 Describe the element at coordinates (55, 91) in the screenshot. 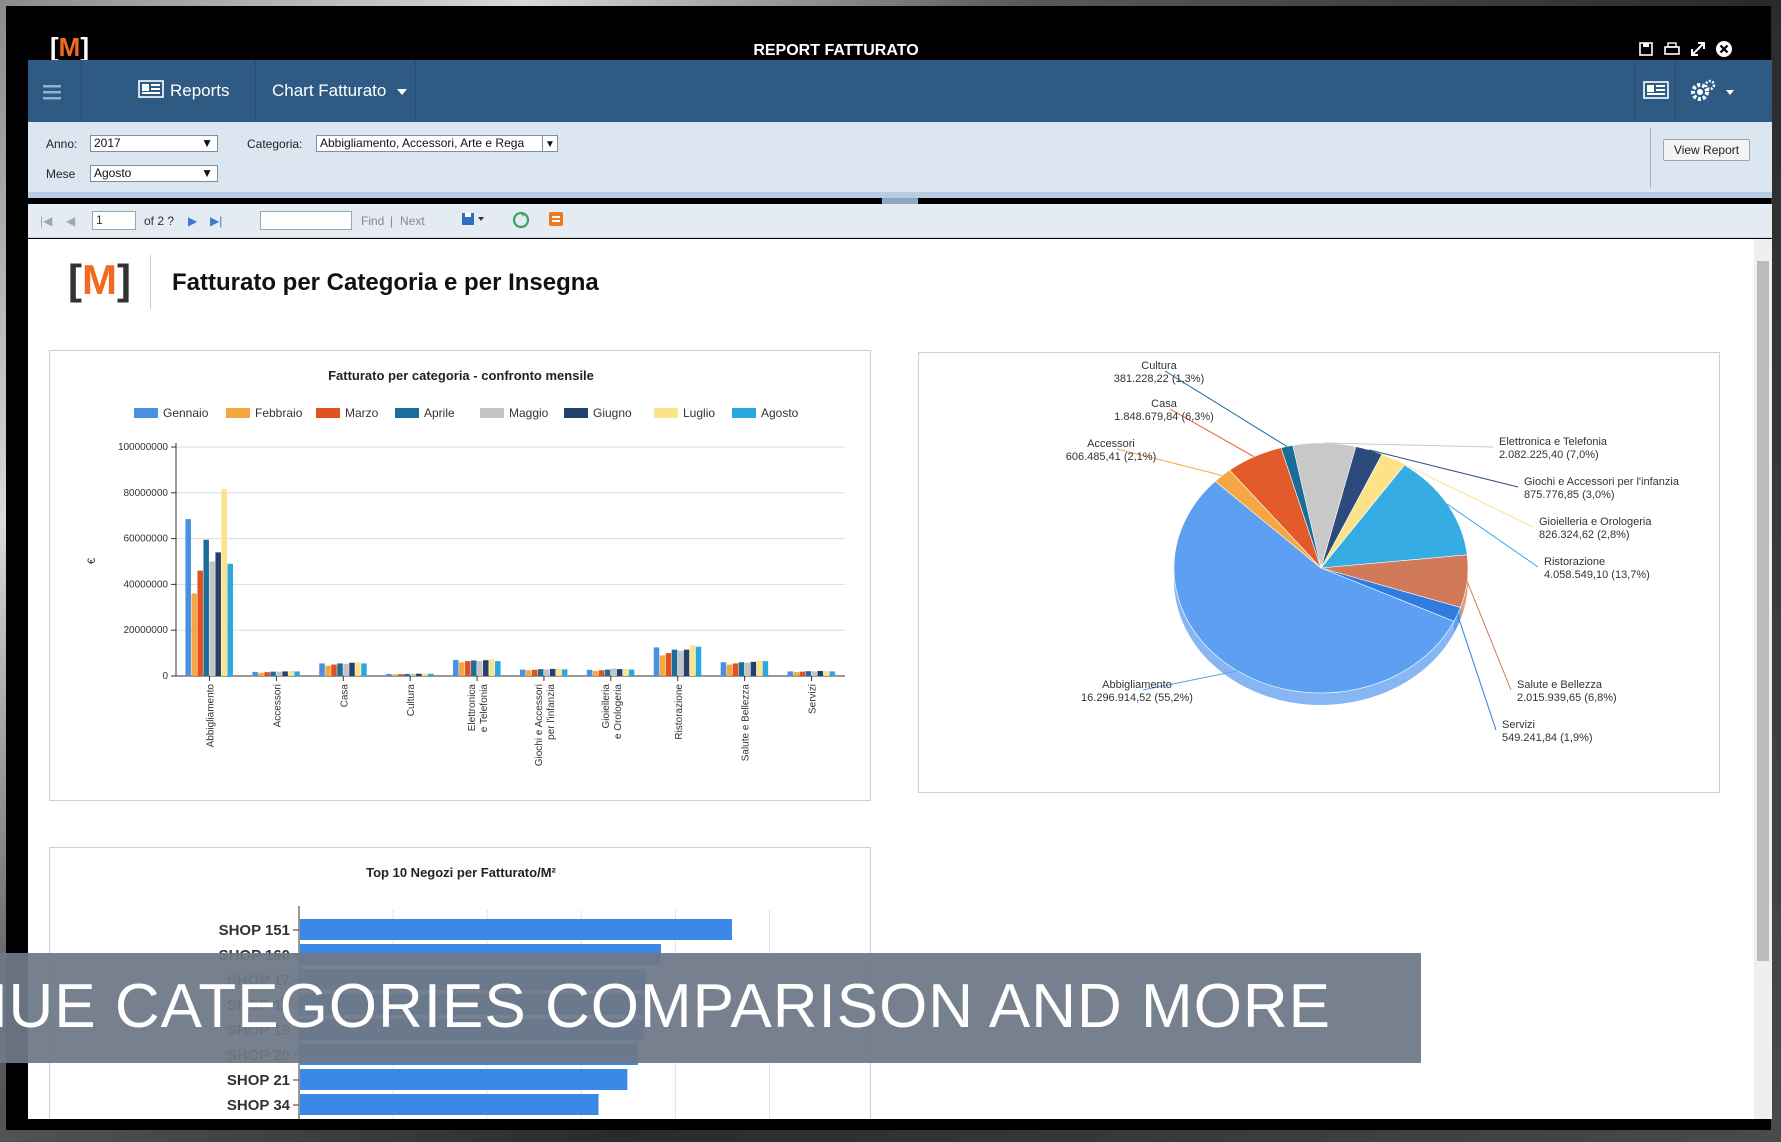

I see `hamburger-menu-icon` at that location.